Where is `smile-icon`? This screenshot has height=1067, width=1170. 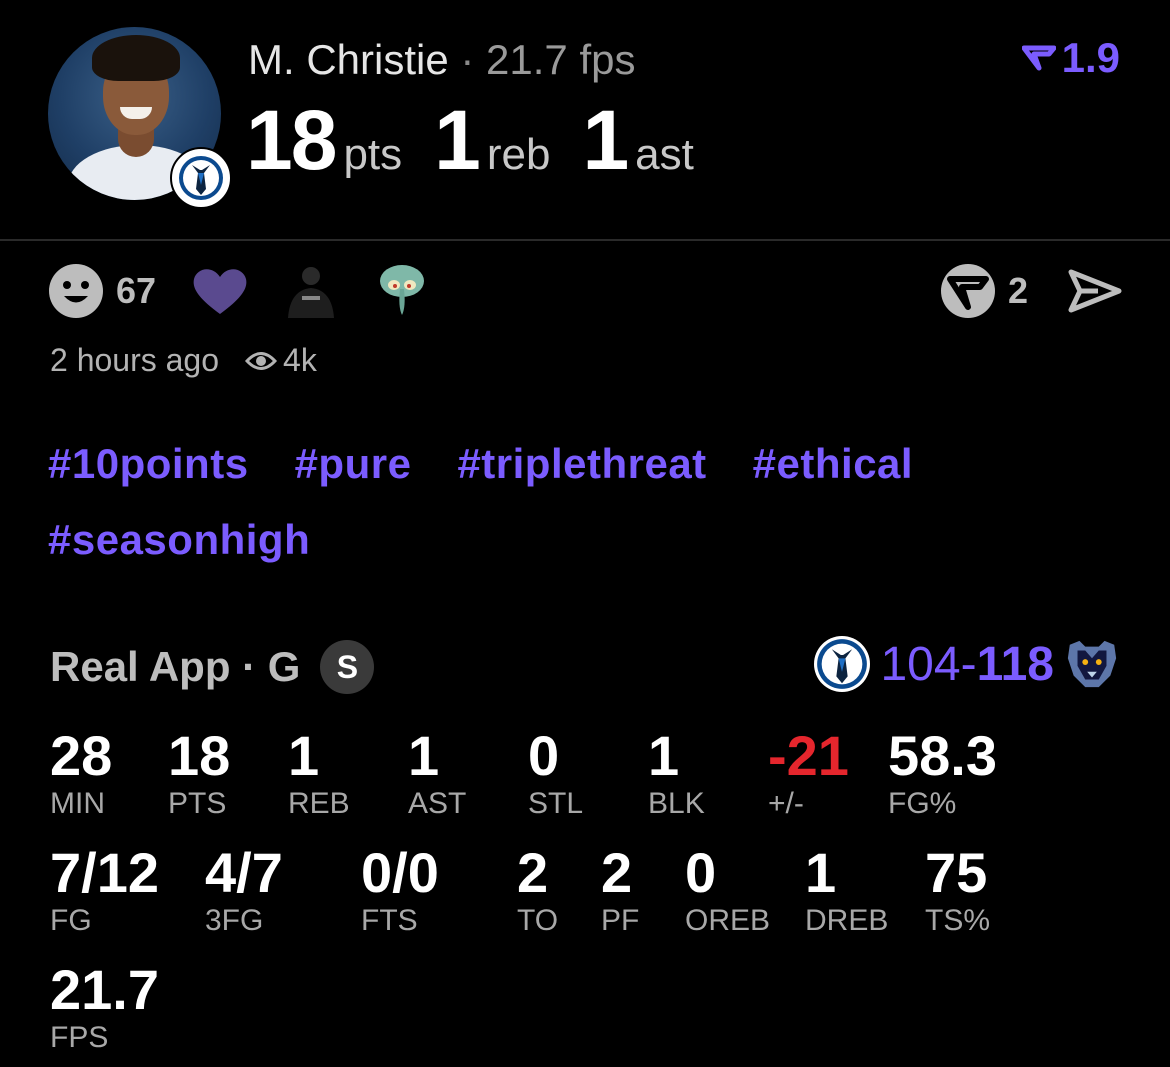
smile-icon is located at coordinates (76, 291).